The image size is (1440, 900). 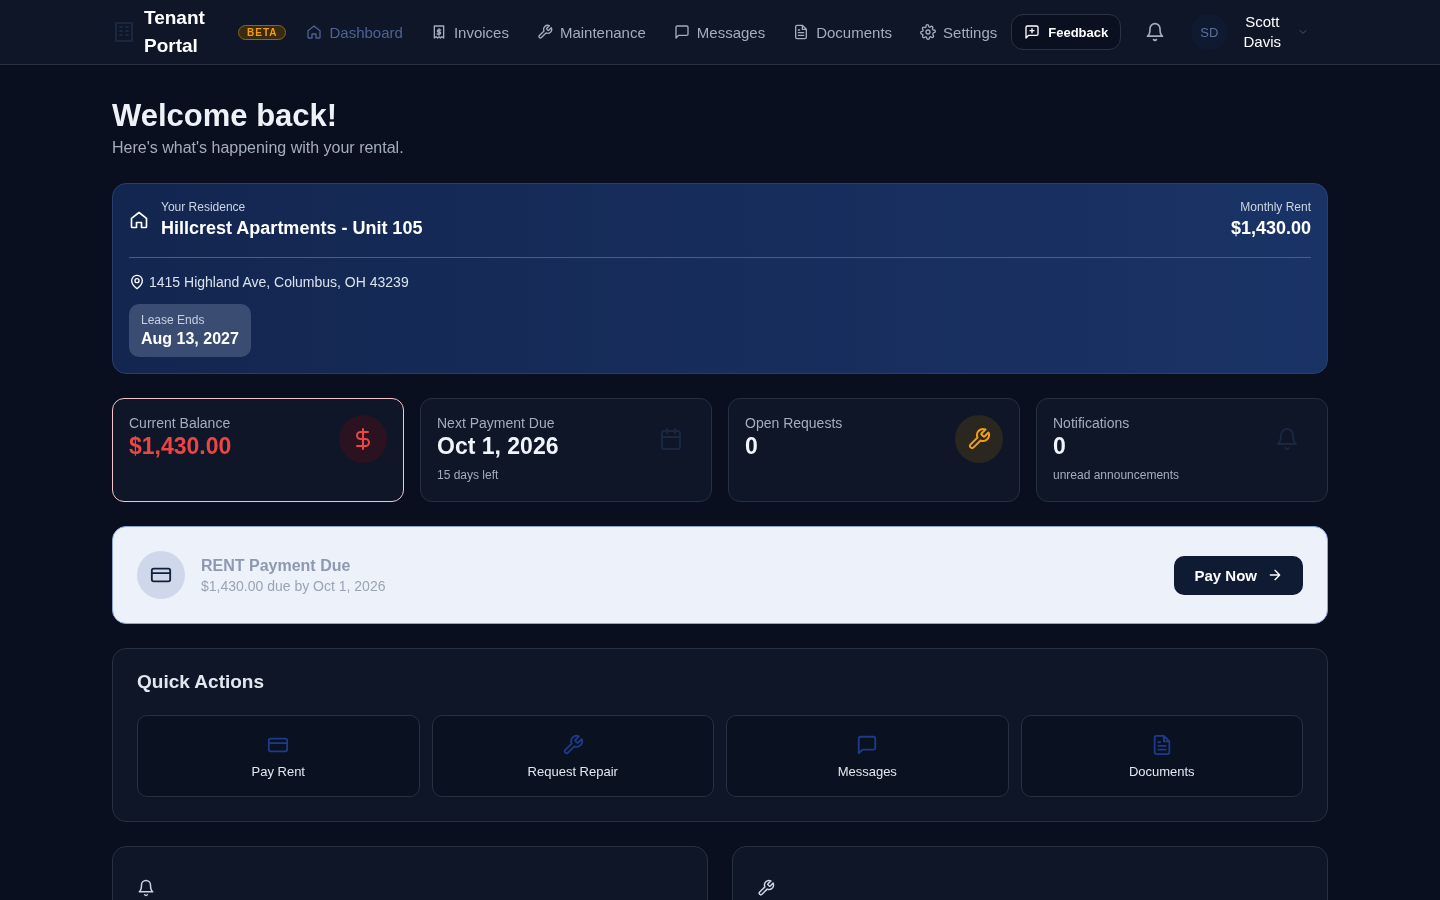 I want to click on address: 1415 Highland Ave, Columbus, OH 43239, so click(x=279, y=282).